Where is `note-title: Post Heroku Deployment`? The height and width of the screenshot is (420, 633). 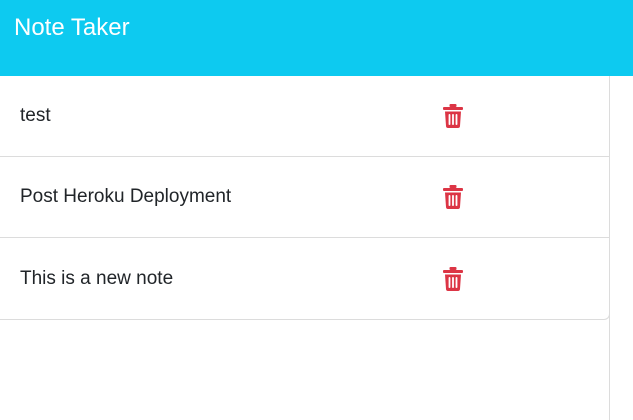 note-title: Post Heroku Deployment is located at coordinates (125, 197).